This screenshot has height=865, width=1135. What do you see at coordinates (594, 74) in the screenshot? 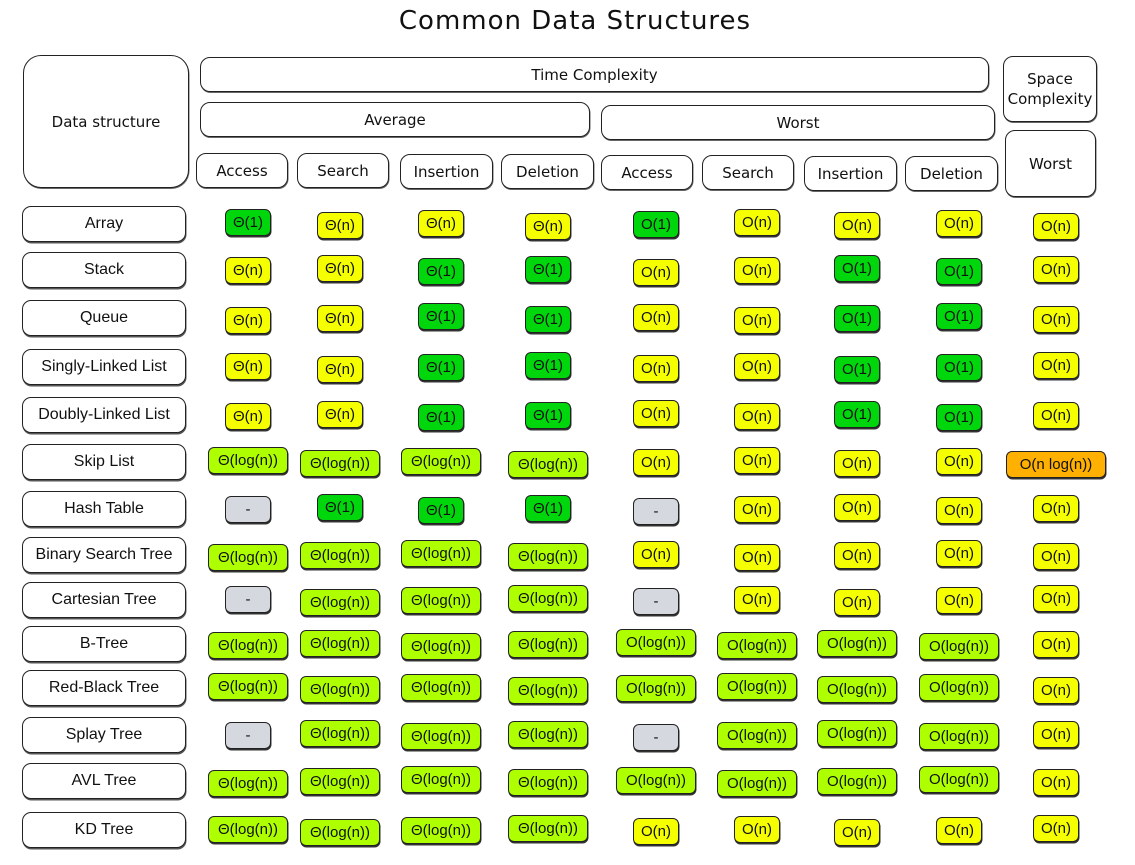
I see `header-time-complexity: Time Complexity` at bounding box center [594, 74].